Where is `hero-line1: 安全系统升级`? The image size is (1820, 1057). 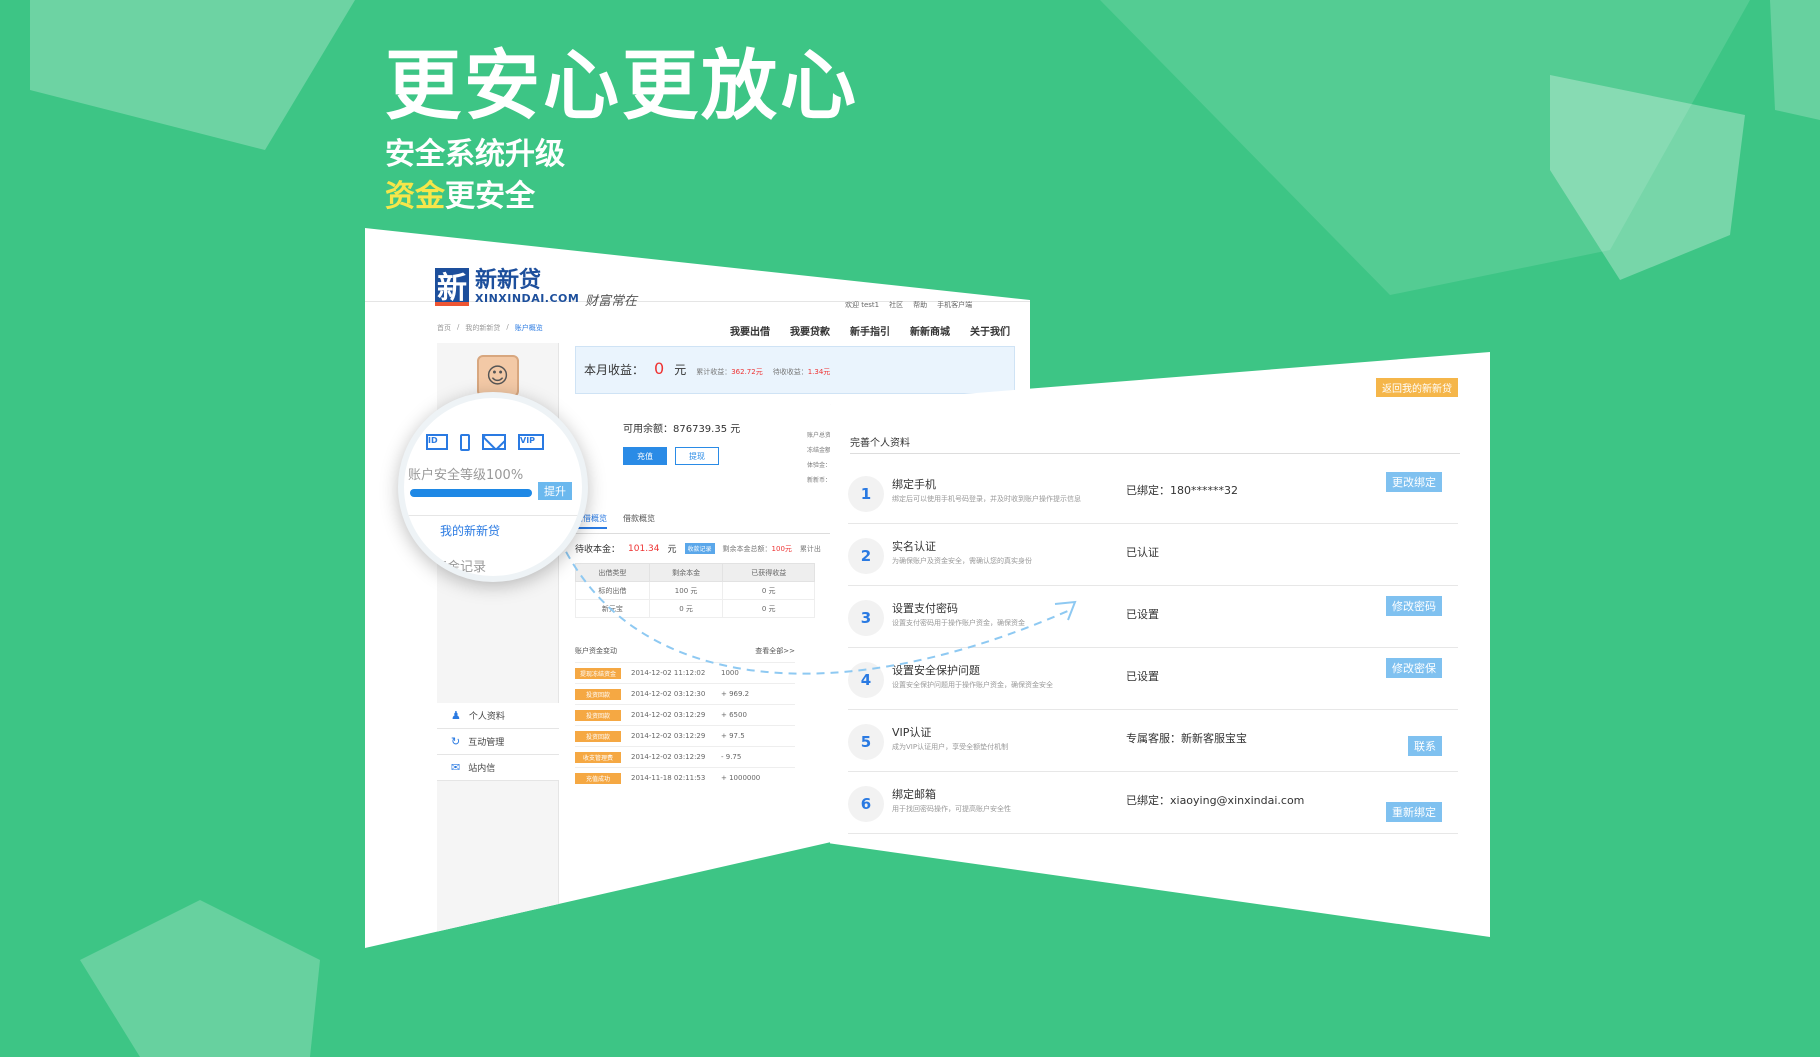
hero-line1: 安全系统升级 is located at coordinates (475, 154).